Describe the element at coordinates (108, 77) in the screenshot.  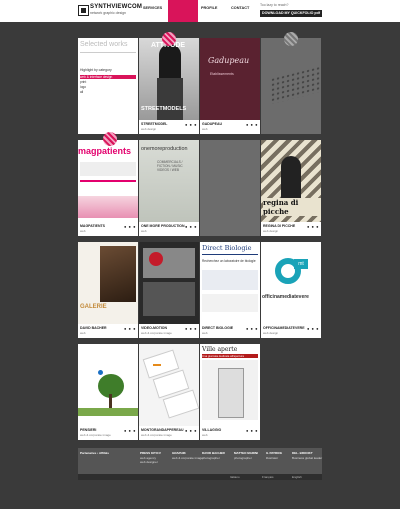
I see `category-web: web & interface design` at that location.